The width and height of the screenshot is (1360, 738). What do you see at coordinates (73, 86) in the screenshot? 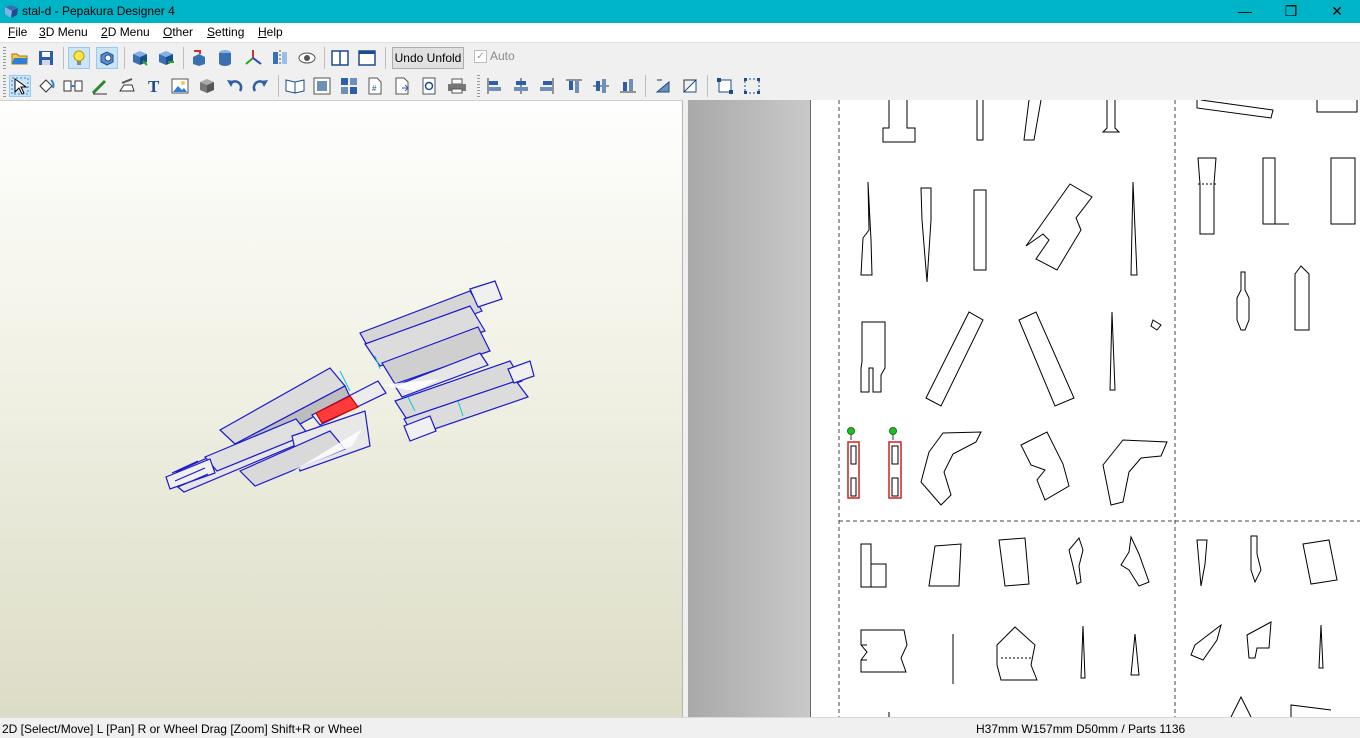
I see `join-icon` at bounding box center [73, 86].